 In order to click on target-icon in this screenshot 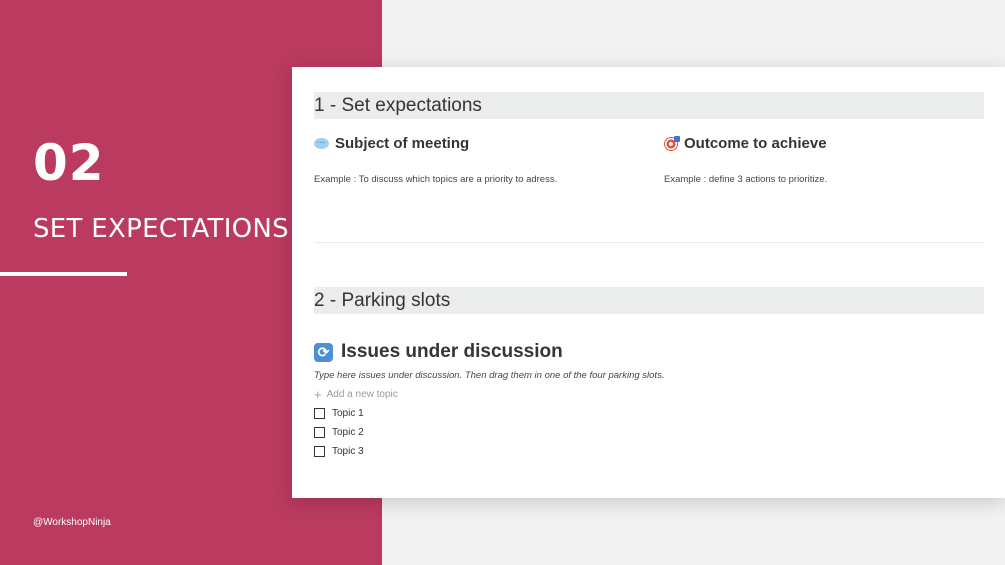, I will do `click(672, 143)`.